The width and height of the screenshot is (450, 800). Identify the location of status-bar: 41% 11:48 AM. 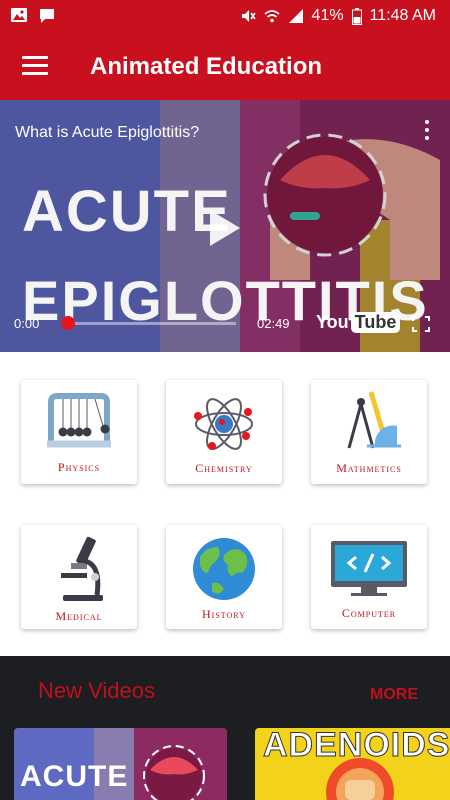
(225, 17).